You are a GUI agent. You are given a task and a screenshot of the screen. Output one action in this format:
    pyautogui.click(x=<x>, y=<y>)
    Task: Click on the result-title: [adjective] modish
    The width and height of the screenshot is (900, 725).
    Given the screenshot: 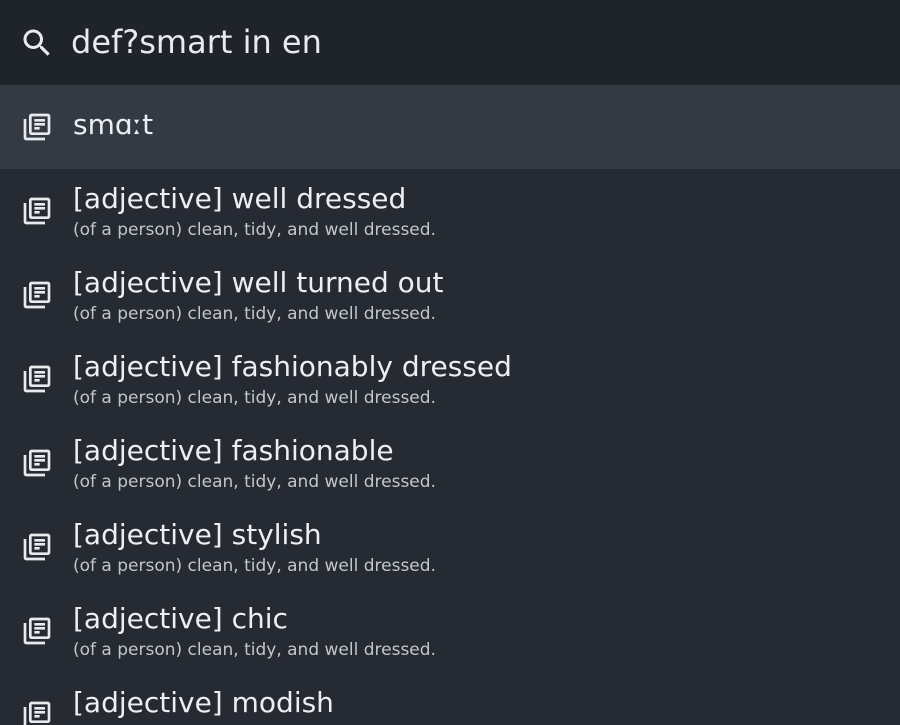 What is the action you would take?
    pyautogui.click(x=203, y=702)
    